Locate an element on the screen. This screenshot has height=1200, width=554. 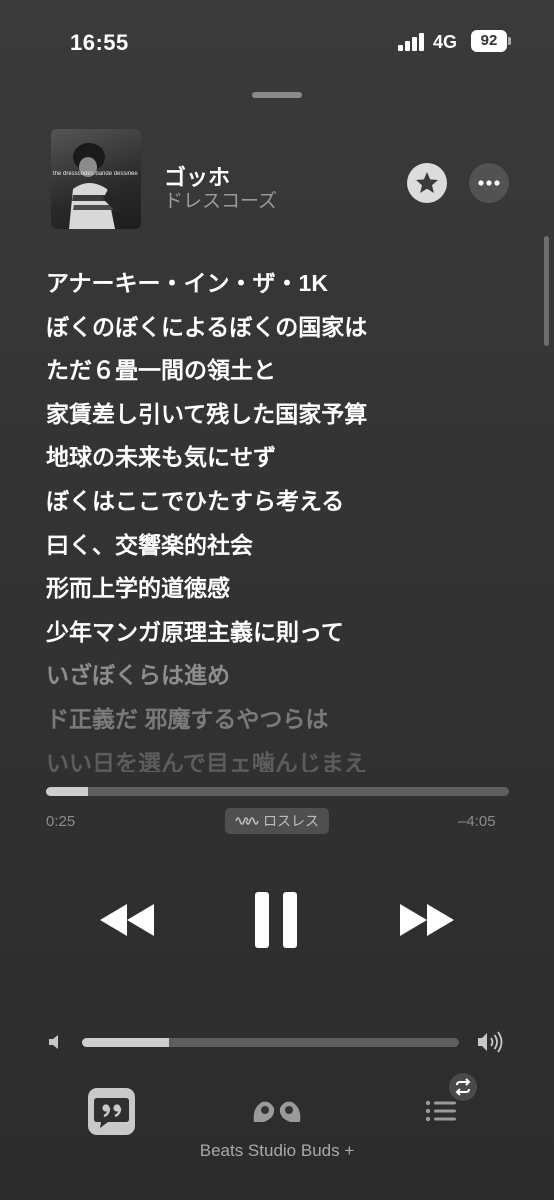
lyric-line: いい日を選んで目ェ噛んじまえ is located at coordinates (286, 757).